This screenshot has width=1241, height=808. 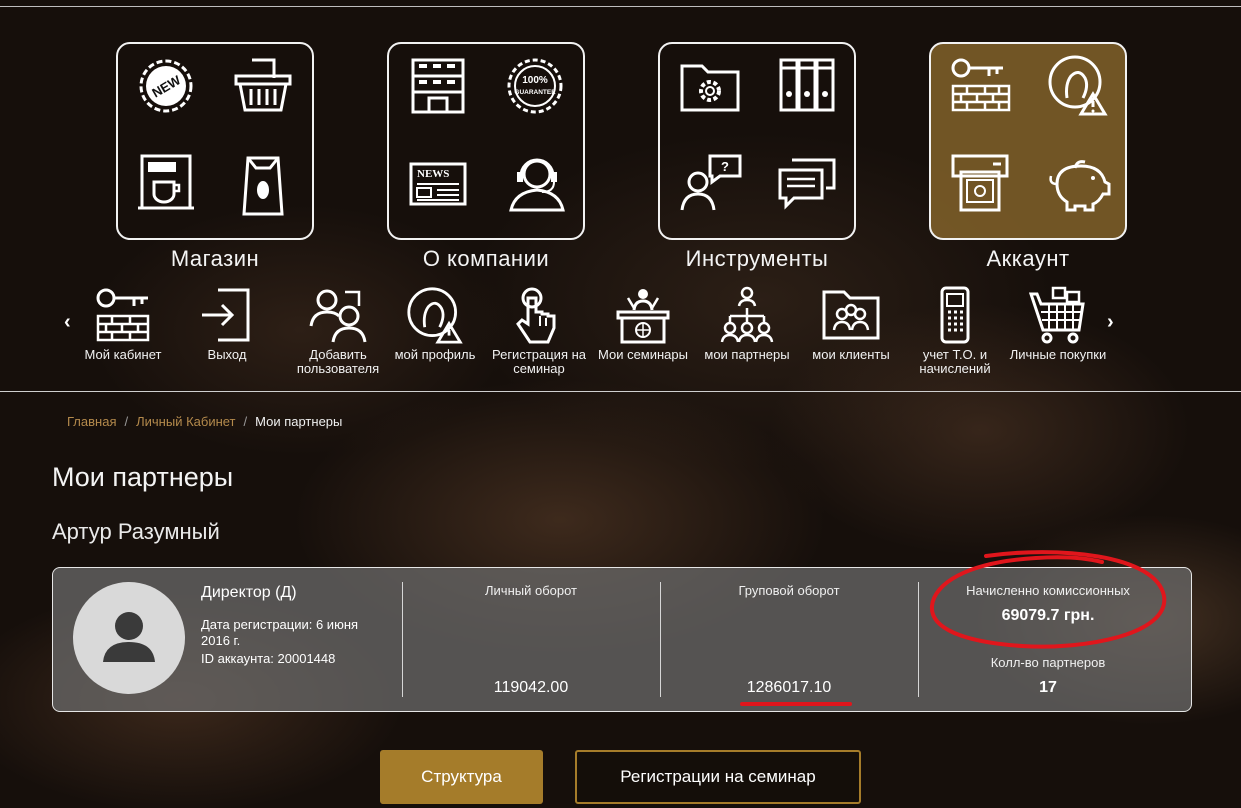 I want to click on seminar-registrations-button: Регистрации на семинар, so click(x=718, y=777).